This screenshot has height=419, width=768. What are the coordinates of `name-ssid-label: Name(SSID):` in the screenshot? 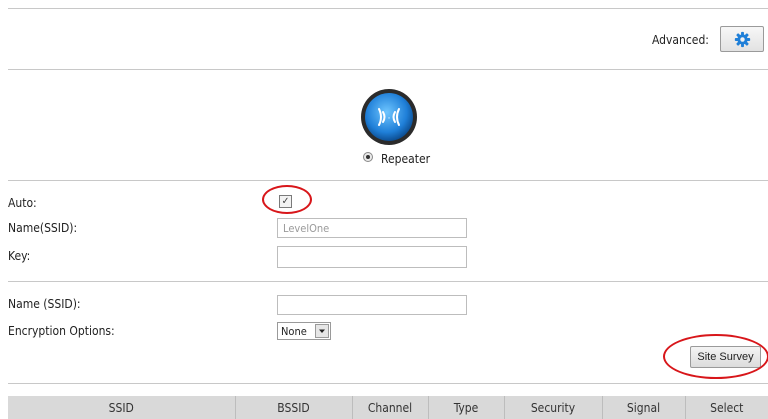 It's located at (43, 228).